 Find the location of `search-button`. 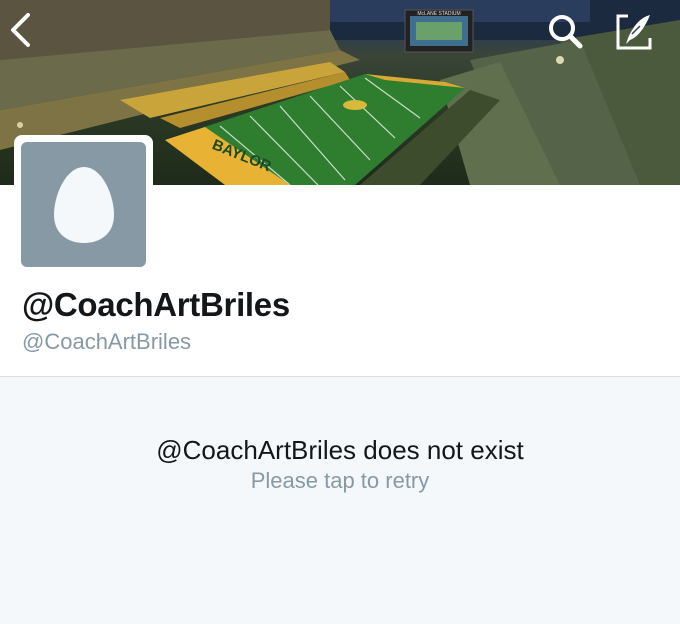

search-button is located at coordinates (570, 36).